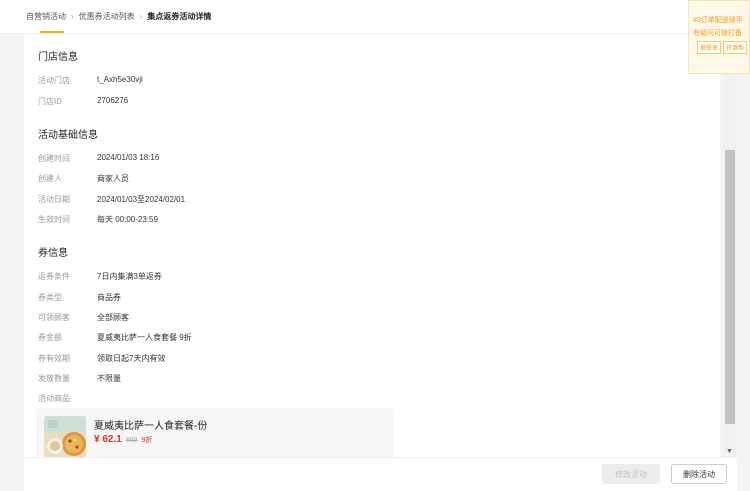 Image resolution: width=750 pixels, height=491 pixels. Describe the element at coordinates (380, 474) in the screenshot. I see `action-bar: 修改活动 删除活动` at that location.